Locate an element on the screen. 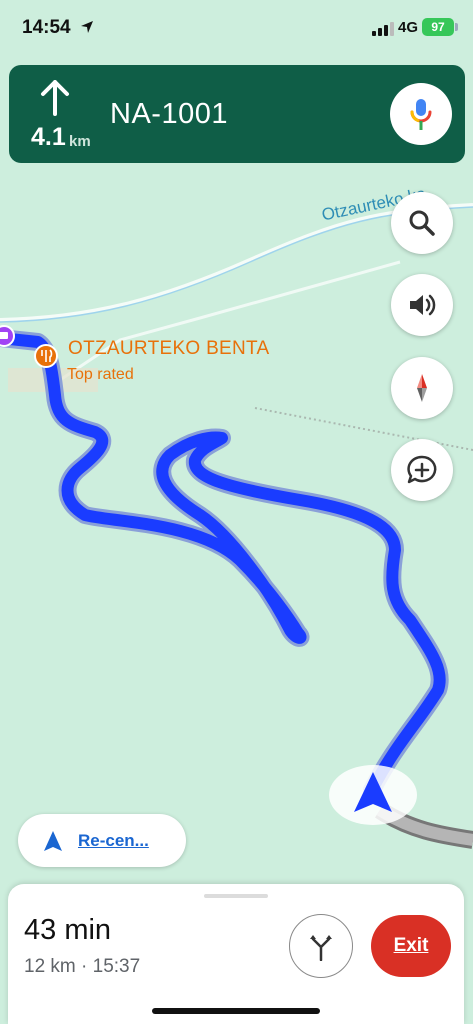 The image size is (473, 1024). drag-handle is located at coordinates (236, 896).